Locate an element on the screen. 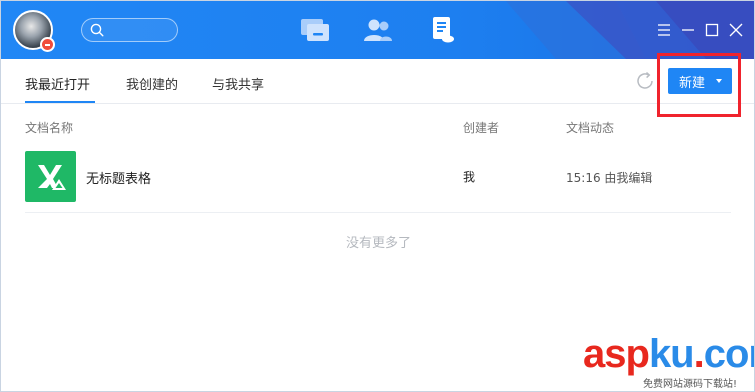  tab-recent: 我最近打开 is located at coordinates (57, 83).